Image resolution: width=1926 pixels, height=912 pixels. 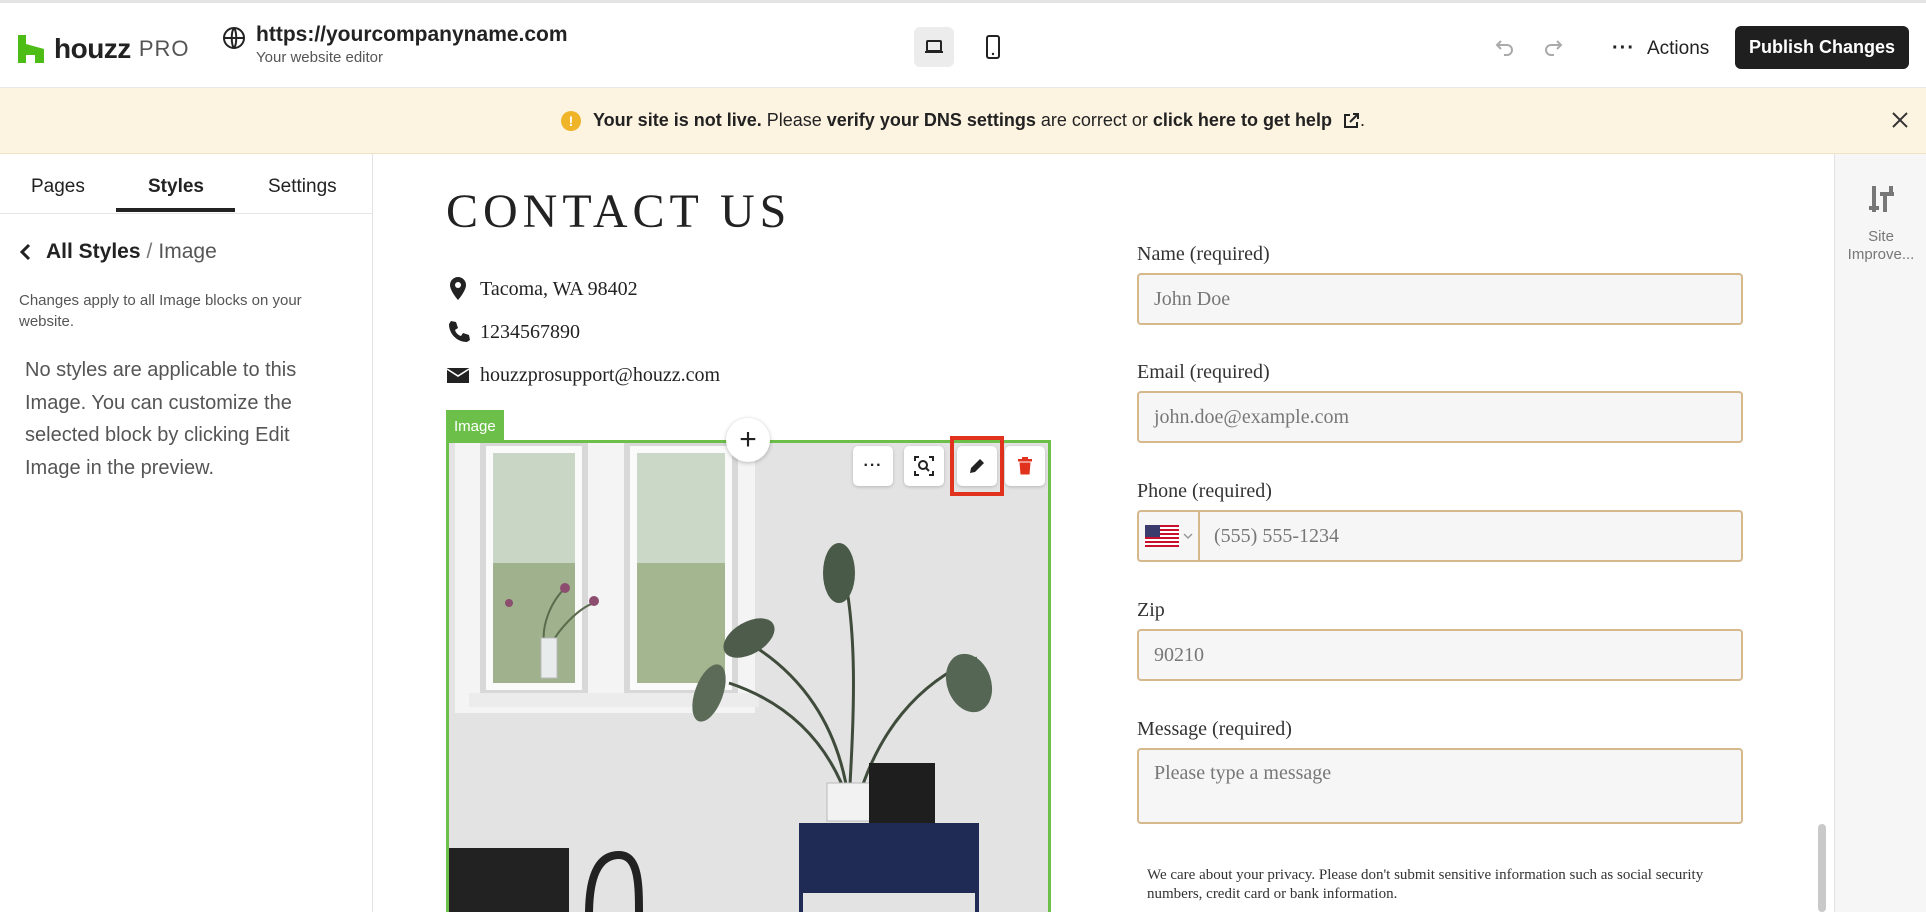 What do you see at coordinates (458, 375) in the screenshot?
I see `envelope-icon` at bounding box center [458, 375].